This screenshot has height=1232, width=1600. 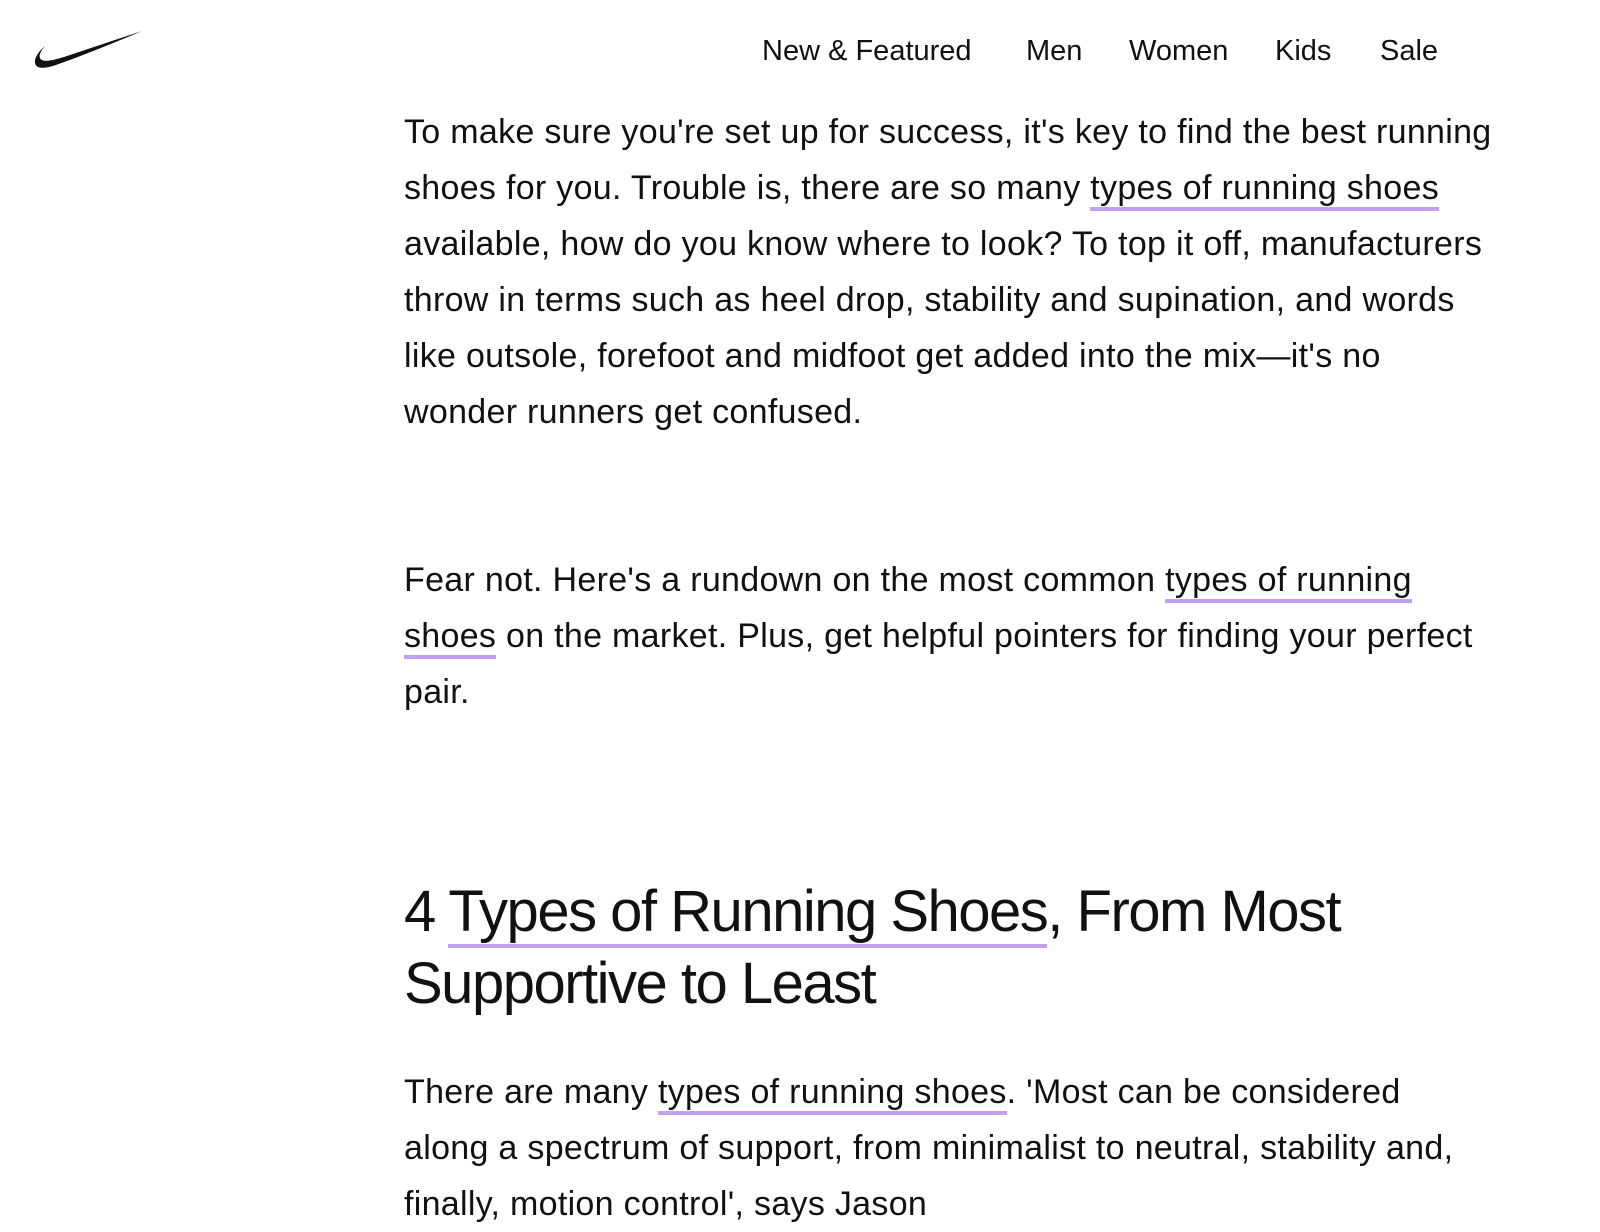 What do you see at coordinates (748, 913) in the screenshot?
I see `types-of-running-shoes-heading-link: Types of Running Shoes` at bounding box center [748, 913].